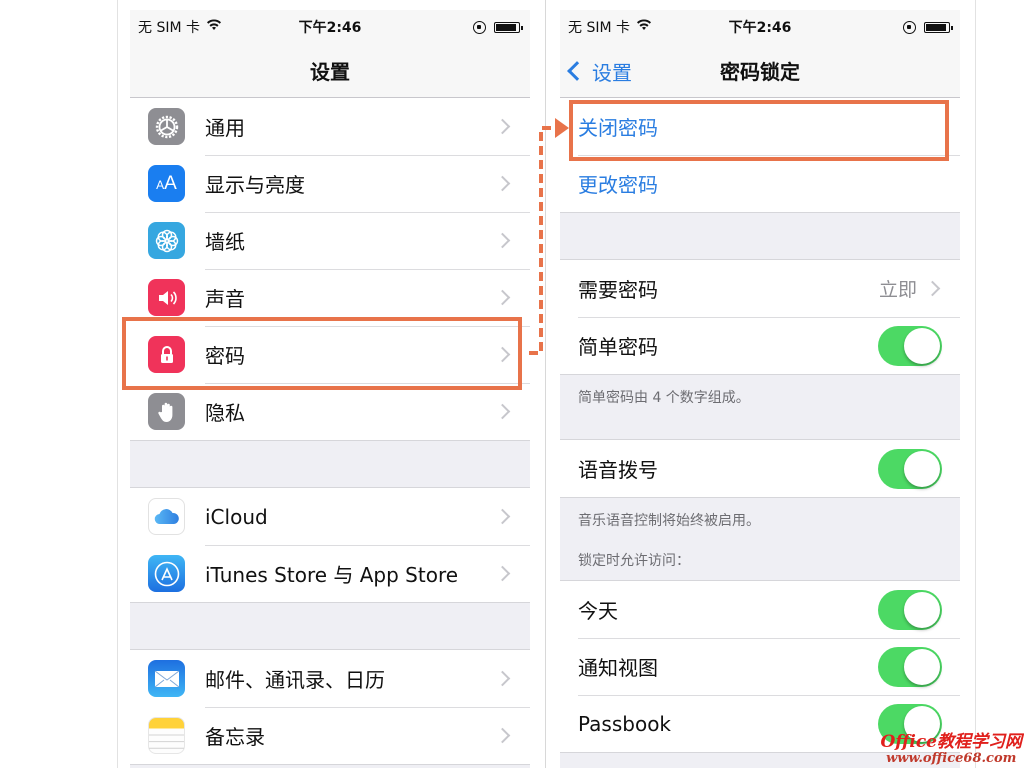 The width and height of the screenshot is (1024, 768). I want to click on gear-icon, so click(166, 126).